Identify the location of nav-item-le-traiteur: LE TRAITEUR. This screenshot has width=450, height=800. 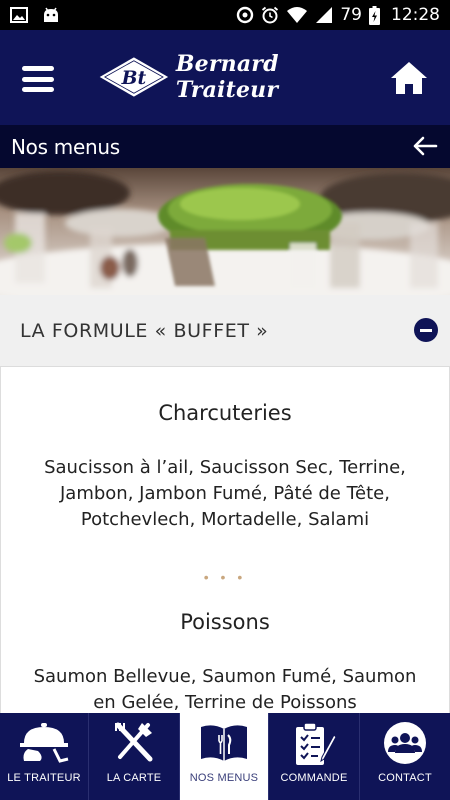
(44, 756).